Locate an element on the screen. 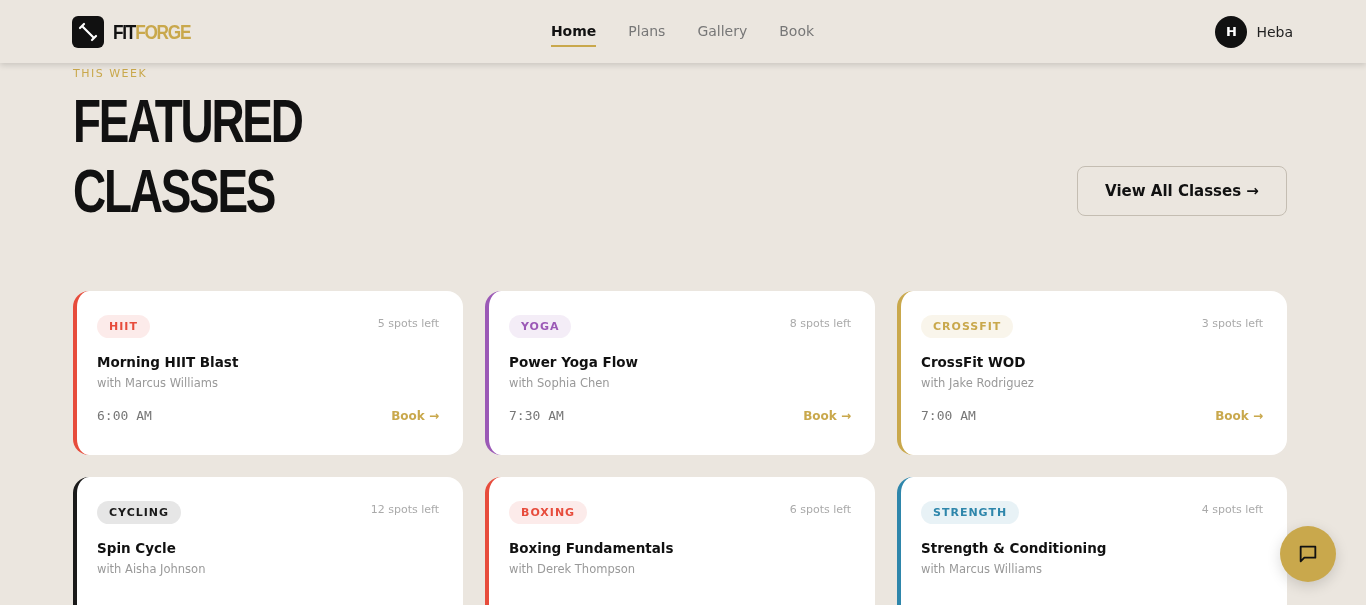  section-title: FEATURED is located at coordinates (187, 121).